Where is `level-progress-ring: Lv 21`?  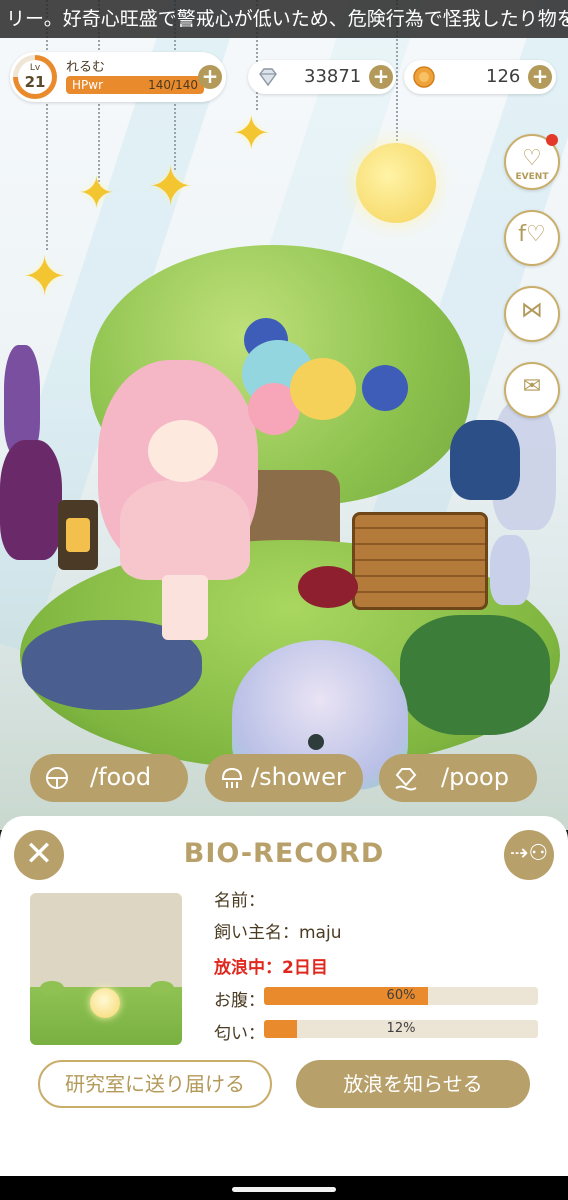
level-progress-ring: Lv 21 is located at coordinates (35, 77).